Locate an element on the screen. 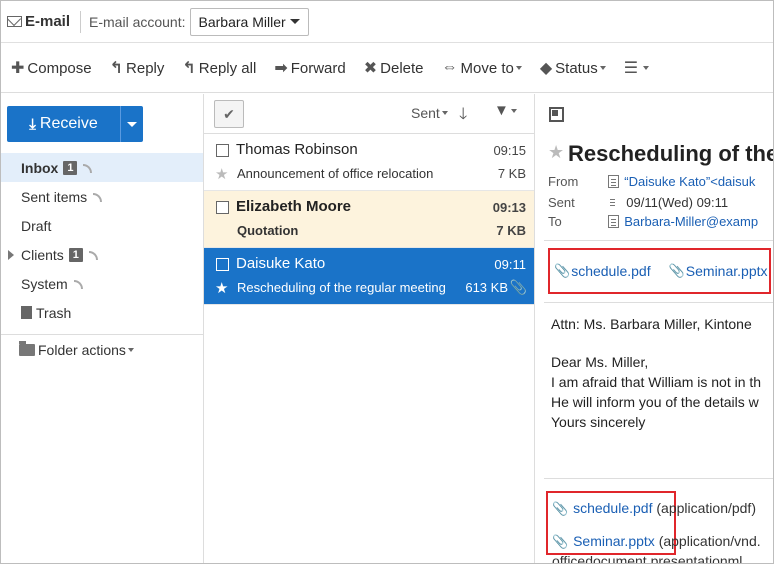 This screenshot has height=564, width=774. message-sender: Elizabeth Moore is located at coordinates (294, 206).